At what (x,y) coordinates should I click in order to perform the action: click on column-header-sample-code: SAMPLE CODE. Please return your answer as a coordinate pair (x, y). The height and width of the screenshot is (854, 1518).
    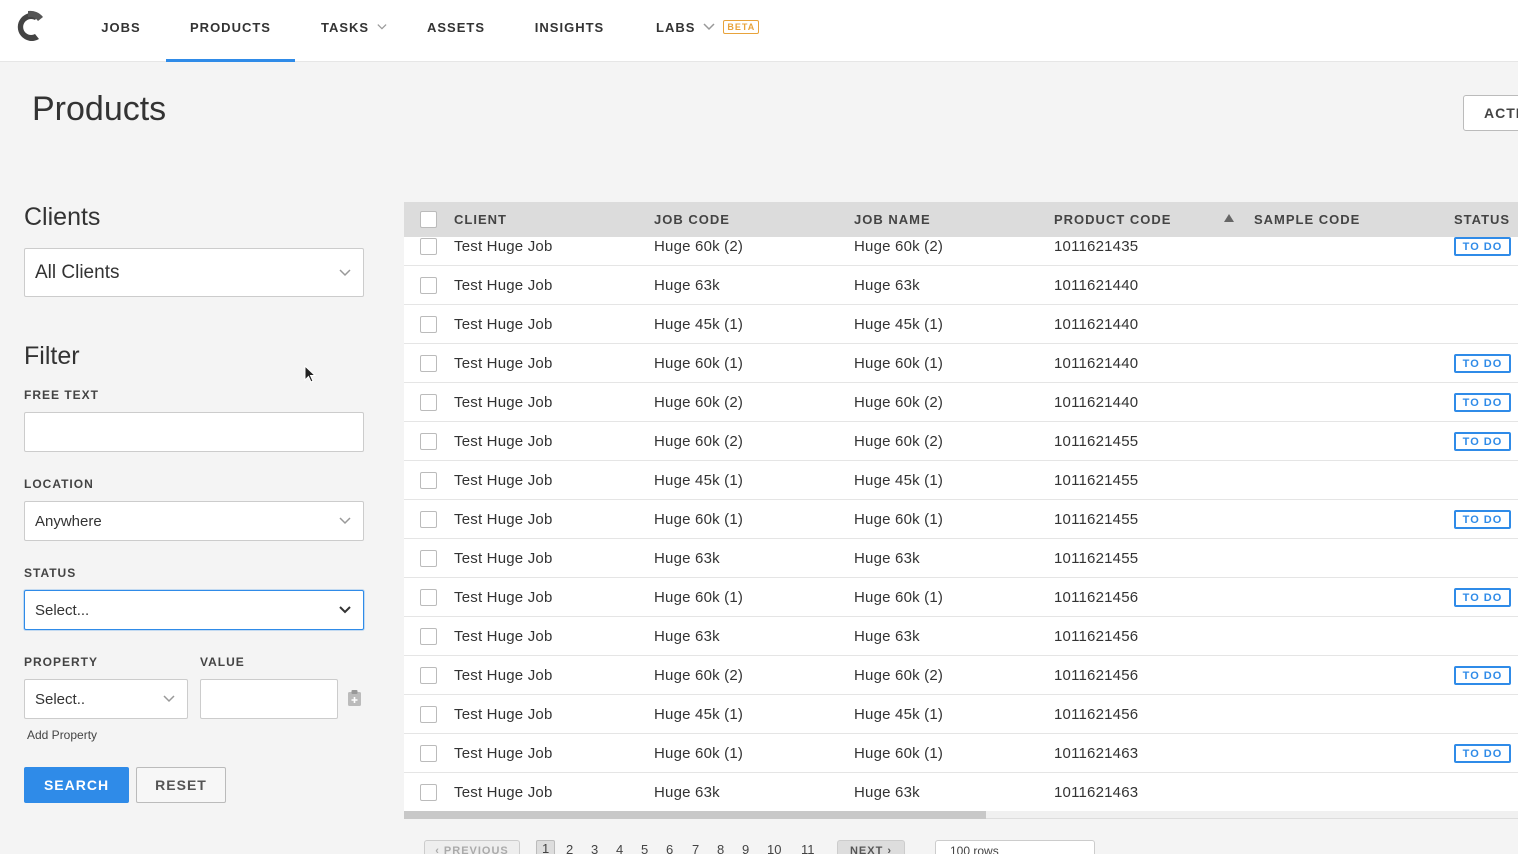
    Looking at the image, I should click on (1307, 219).